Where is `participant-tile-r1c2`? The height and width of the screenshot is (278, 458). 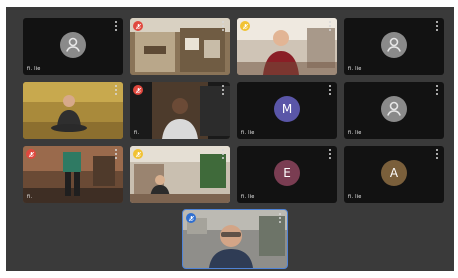 participant-tile-r1c2 is located at coordinates (180, 46).